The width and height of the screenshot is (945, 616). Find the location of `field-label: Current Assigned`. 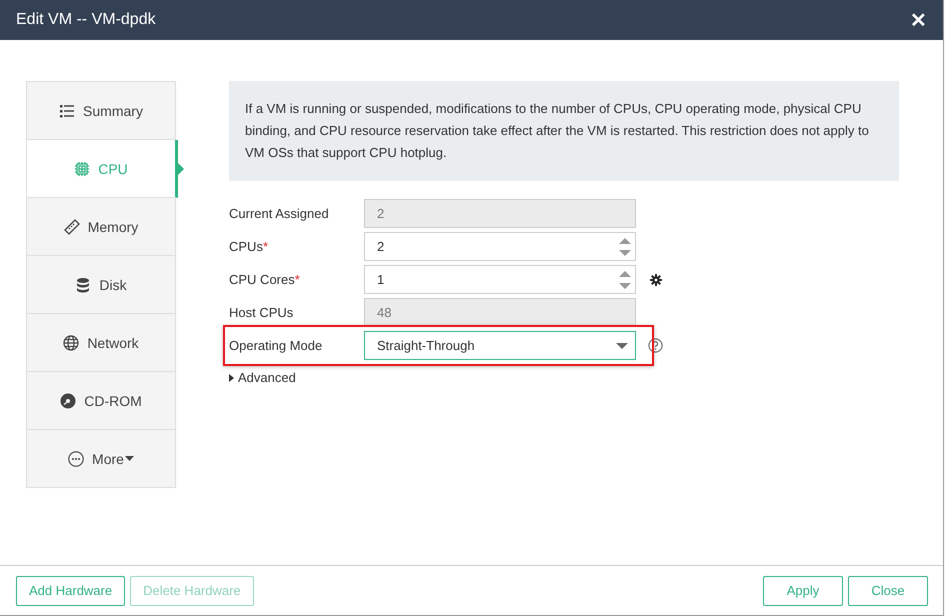

field-label: Current Assigned is located at coordinates (279, 213).